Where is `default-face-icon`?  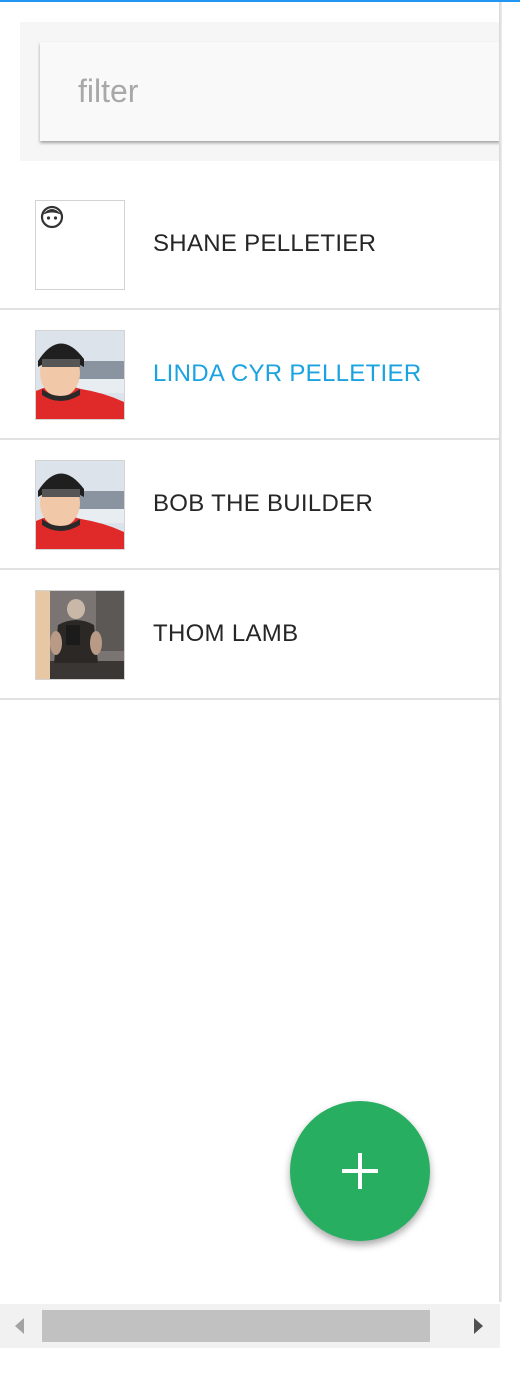 default-face-icon is located at coordinates (52, 217).